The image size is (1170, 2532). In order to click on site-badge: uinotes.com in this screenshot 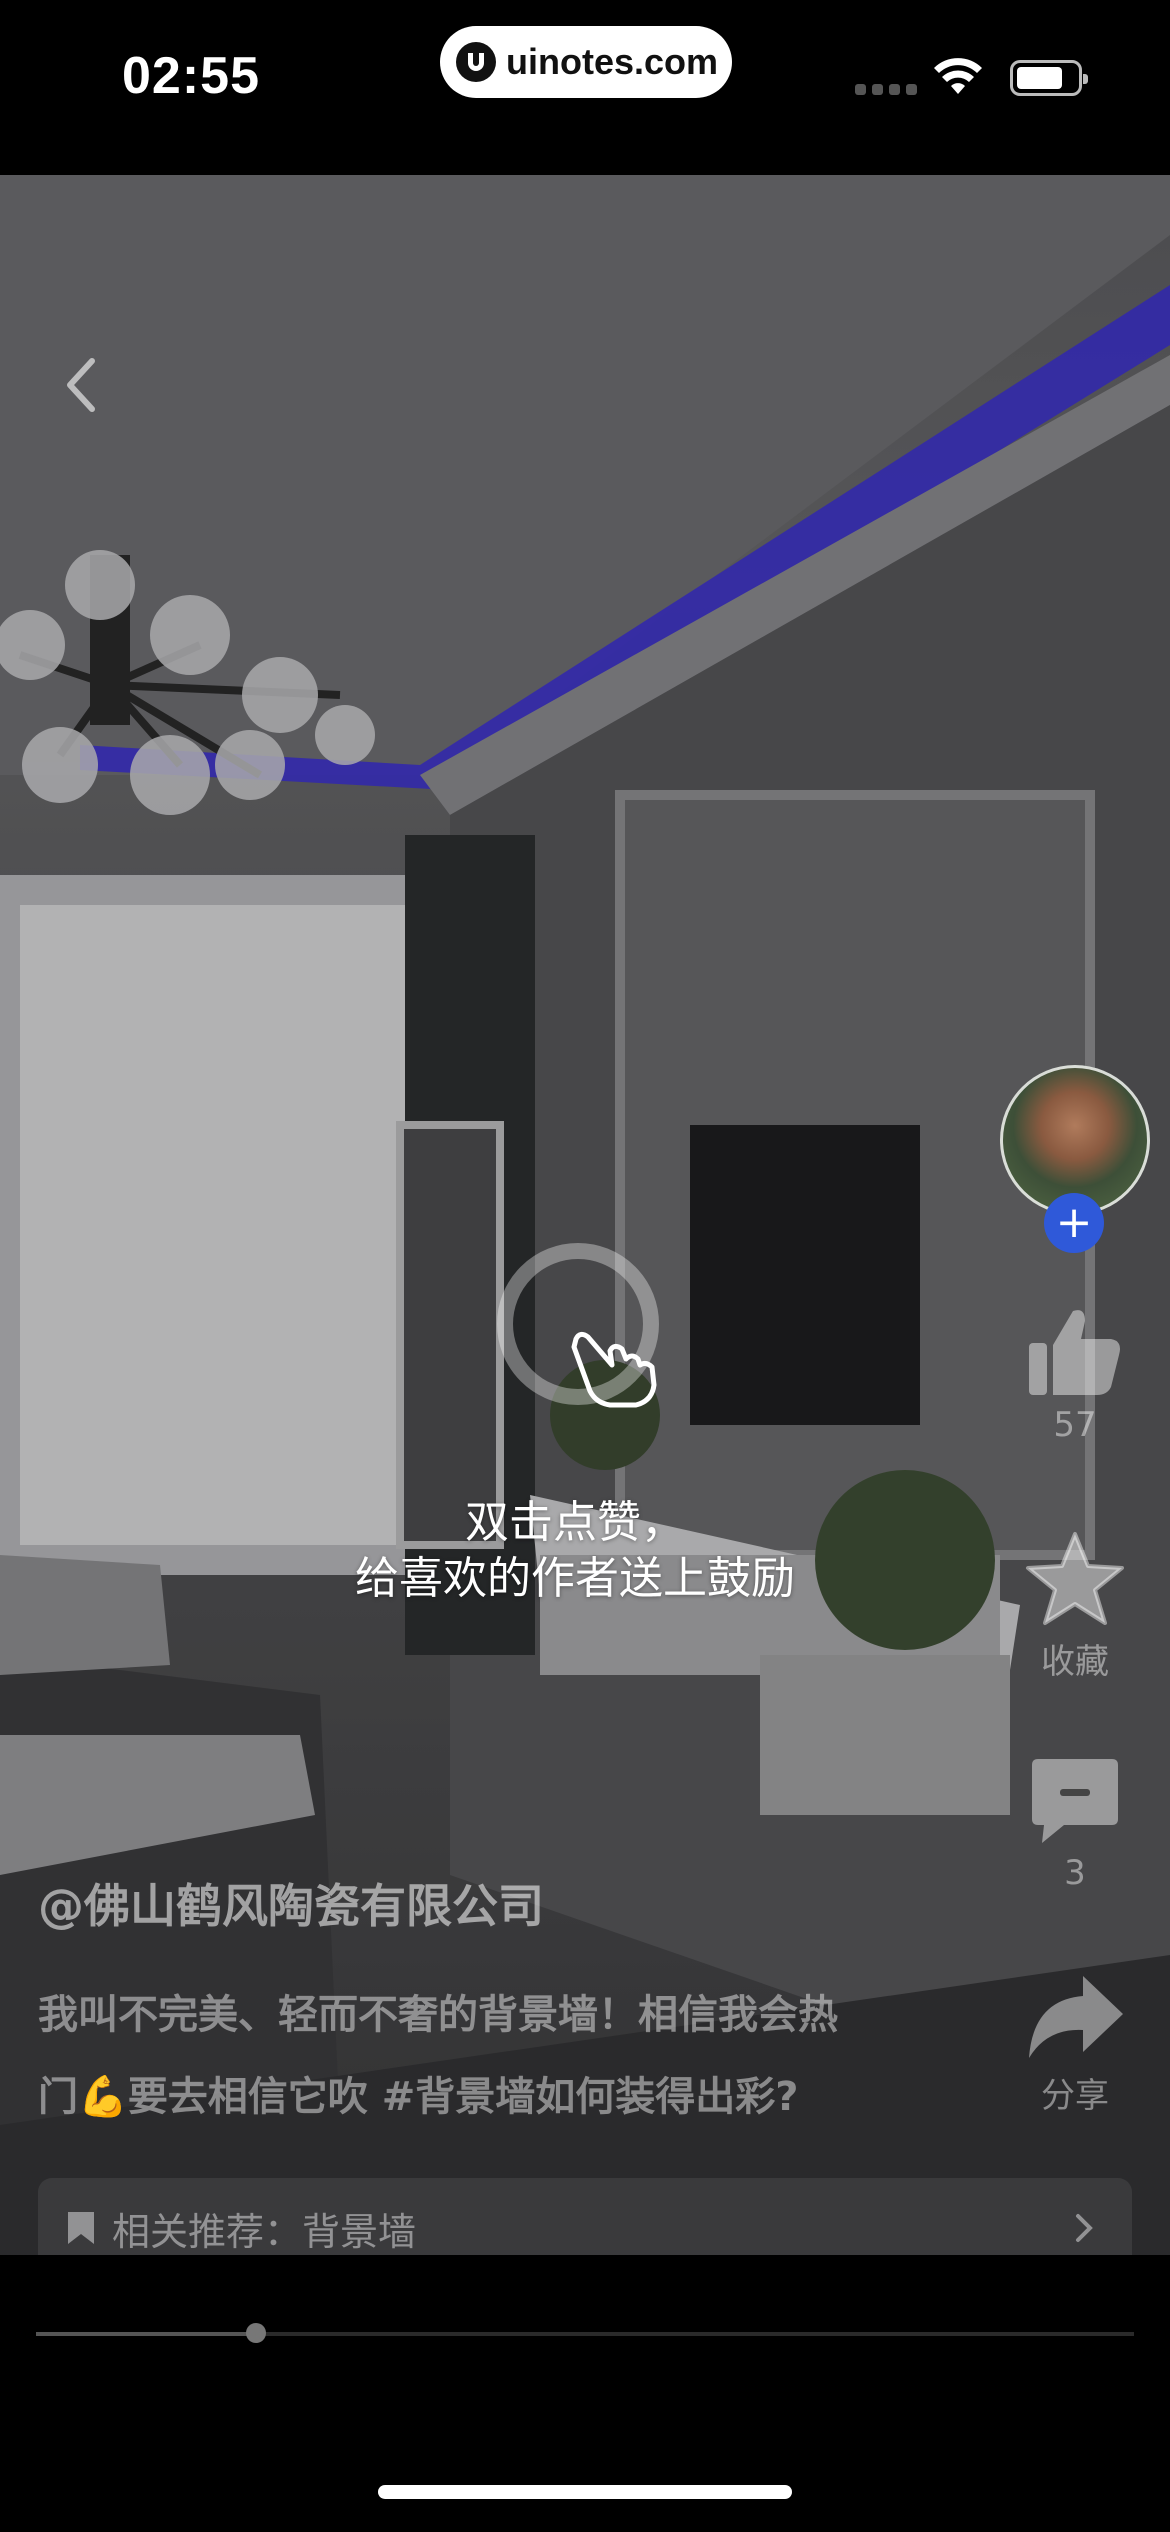, I will do `click(586, 62)`.